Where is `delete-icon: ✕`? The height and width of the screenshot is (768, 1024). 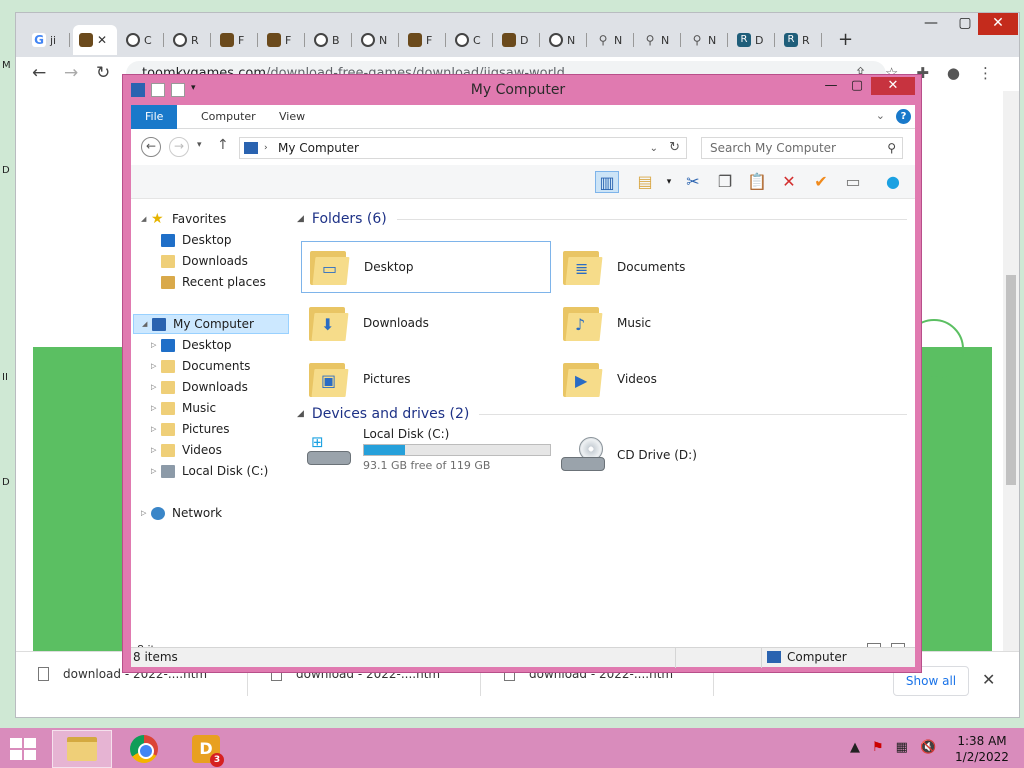
delete-icon: ✕ is located at coordinates (789, 182).